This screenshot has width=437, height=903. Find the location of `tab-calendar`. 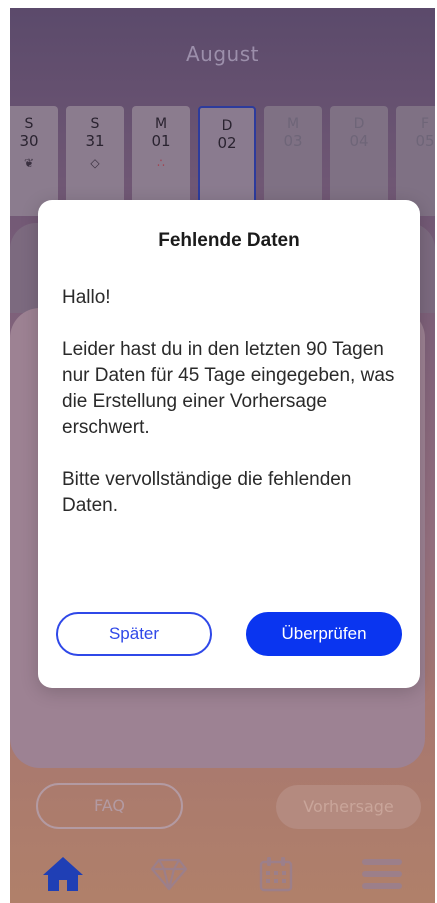

tab-calendar is located at coordinates (276, 873).